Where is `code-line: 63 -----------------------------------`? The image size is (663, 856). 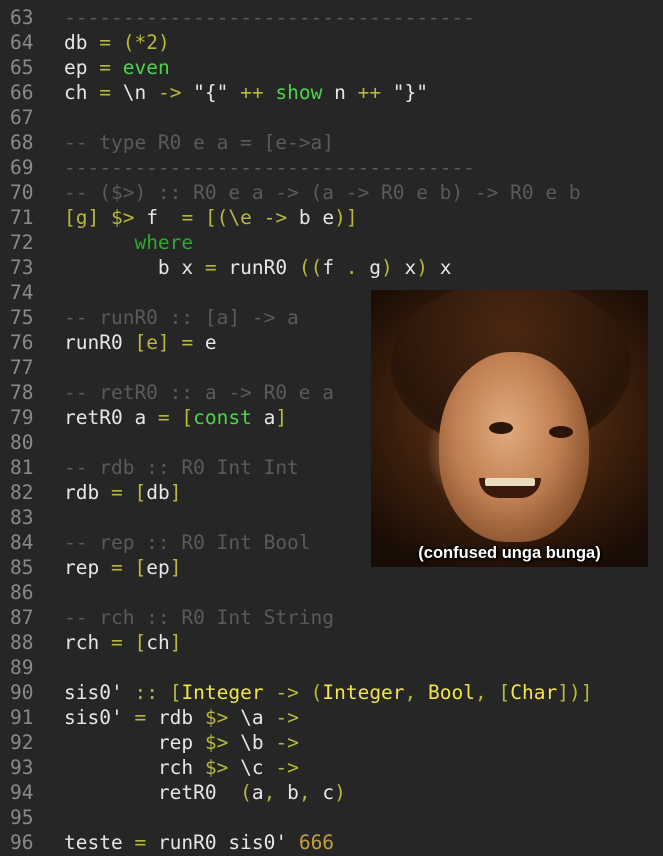
code-line: 63 ----------------------------------- is located at coordinates (331, 17).